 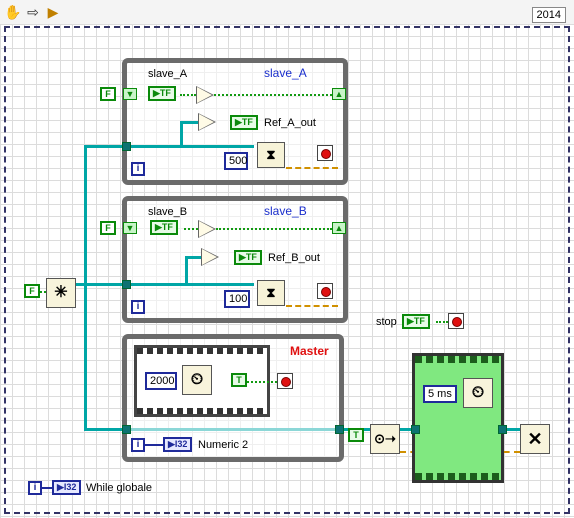 What do you see at coordinates (202, 411) in the screenshot?
I see `sequence-film-bottom` at bounding box center [202, 411].